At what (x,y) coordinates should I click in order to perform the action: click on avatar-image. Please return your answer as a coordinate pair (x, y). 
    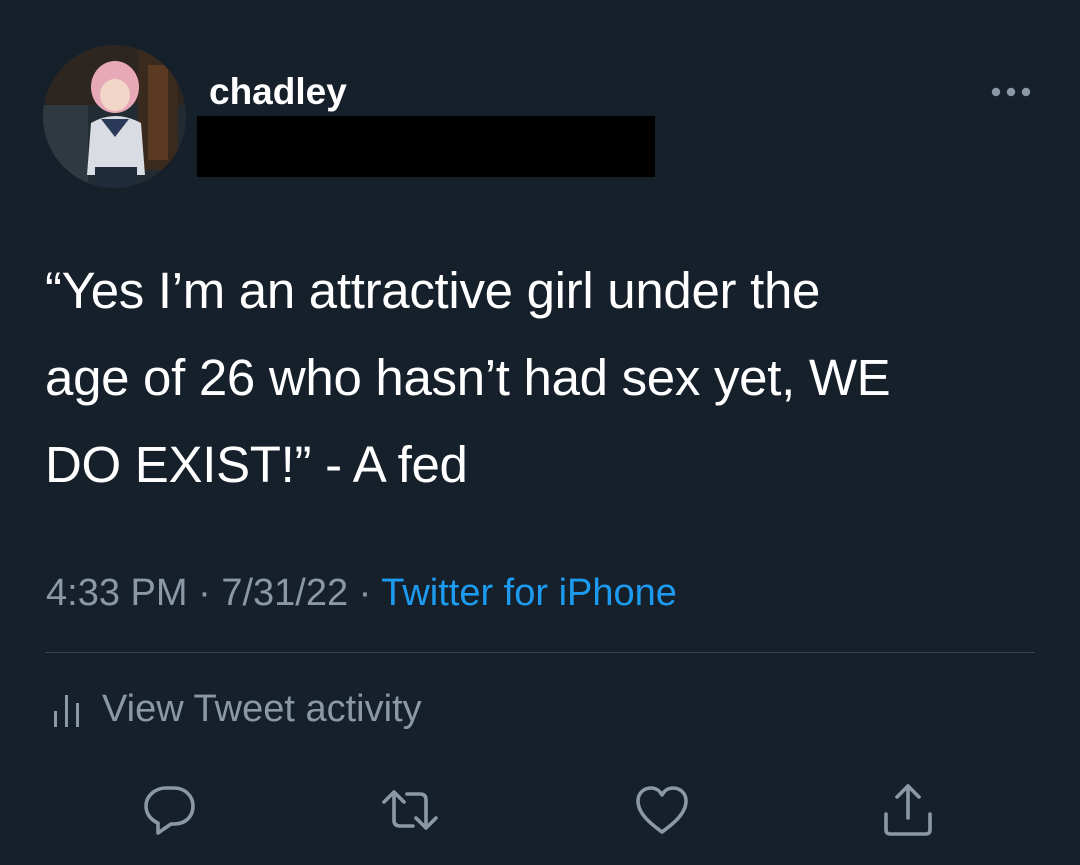
    Looking at the image, I should click on (114, 116).